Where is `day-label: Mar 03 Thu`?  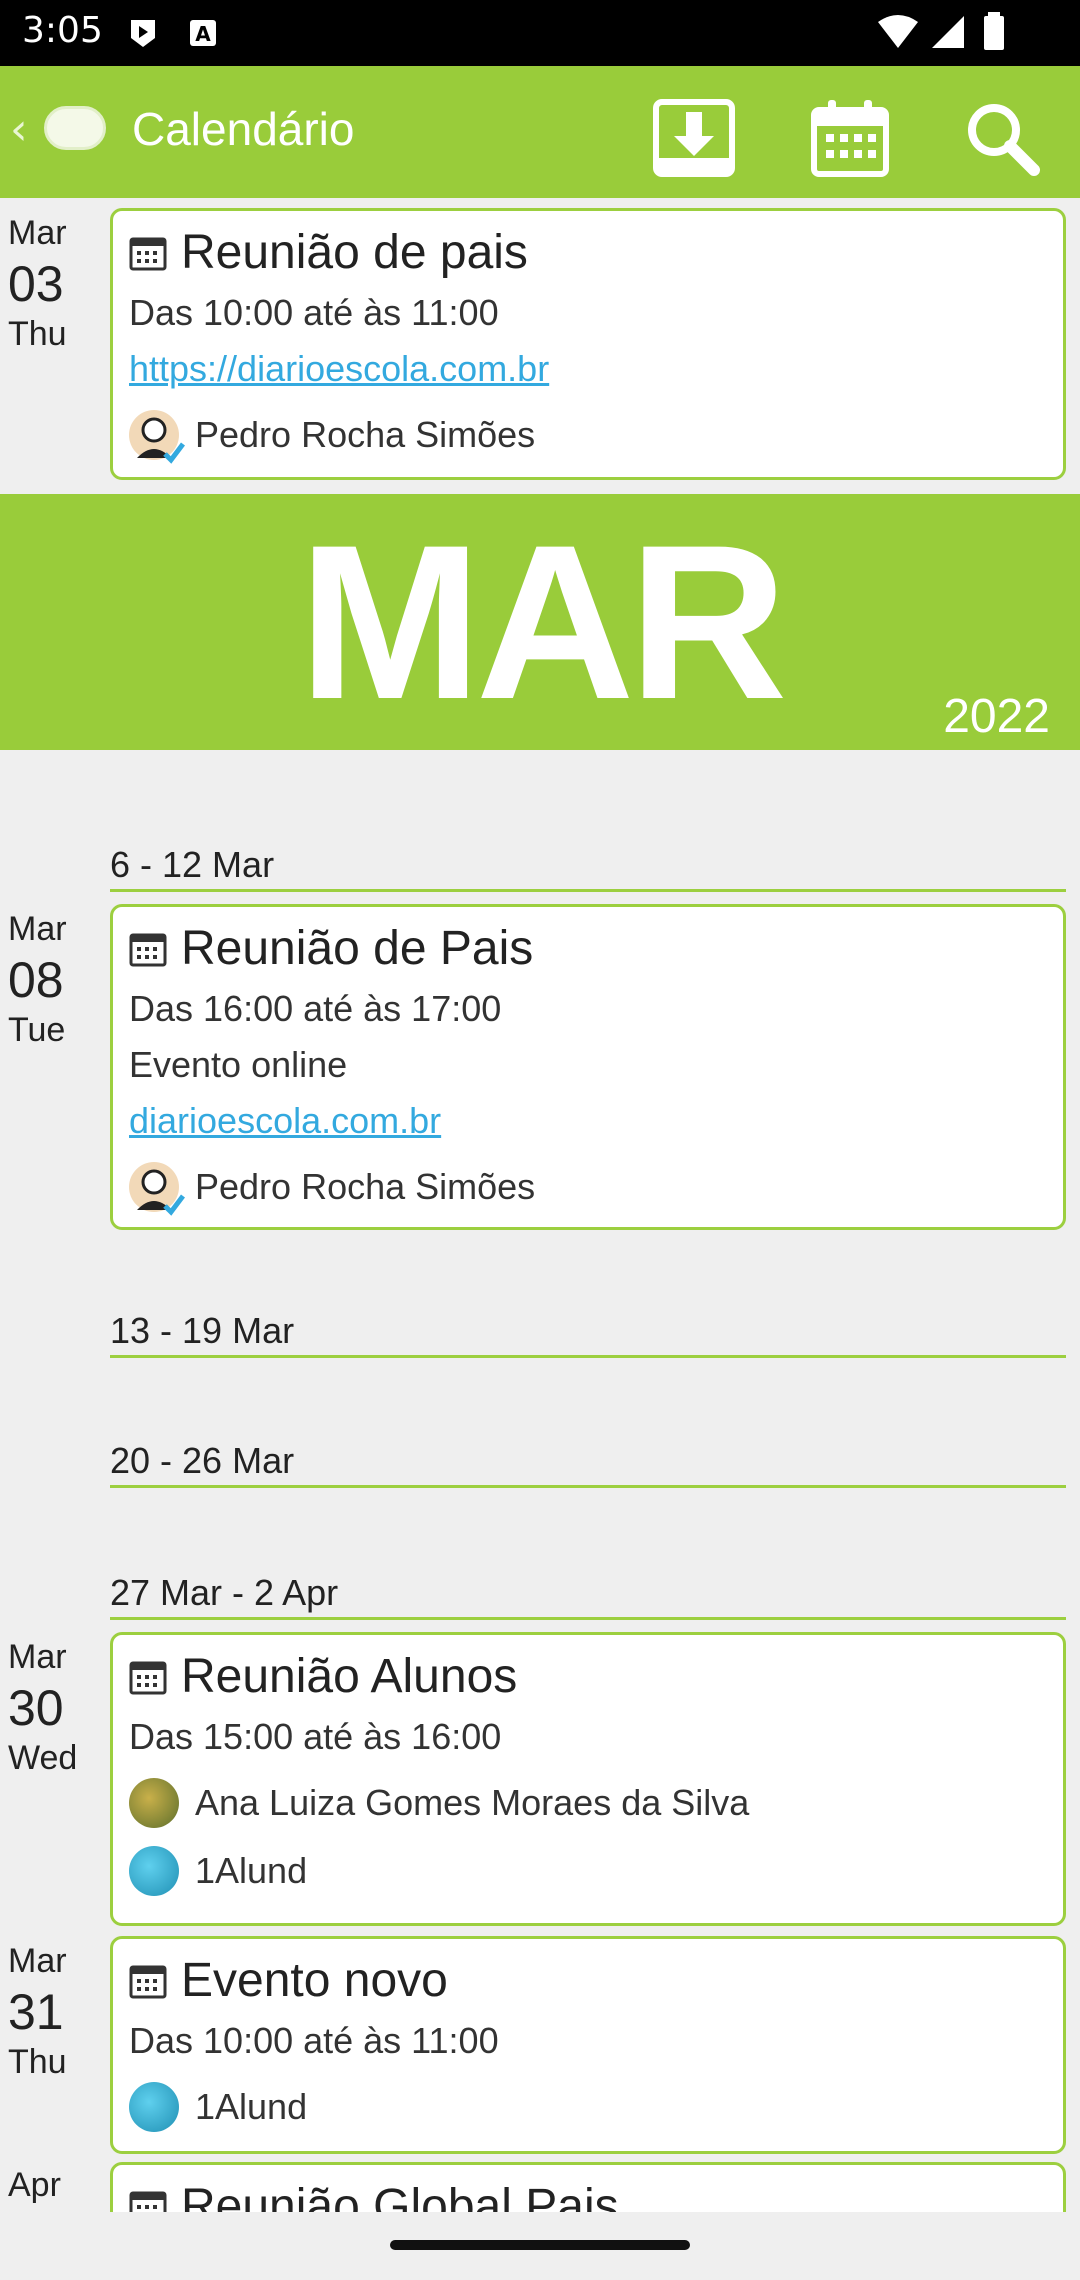 day-label: Mar 03 Thu is located at coordinates (37, 283).